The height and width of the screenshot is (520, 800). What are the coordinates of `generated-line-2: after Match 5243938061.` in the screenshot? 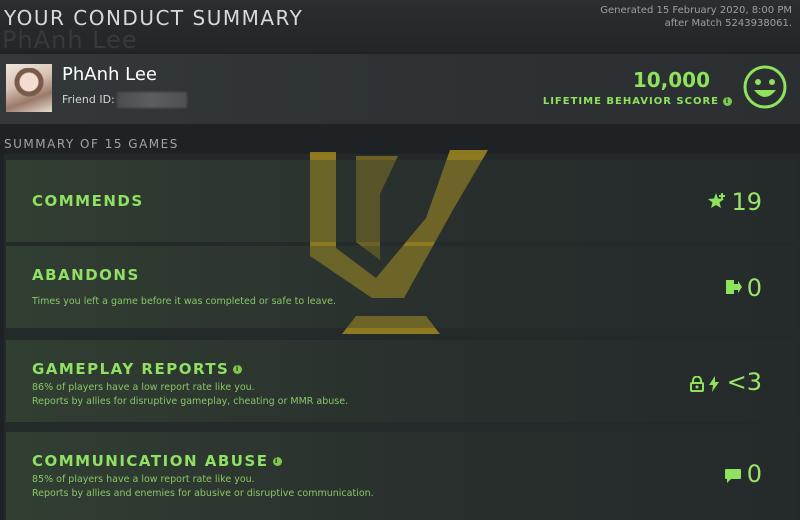 It's located at (728, 23).